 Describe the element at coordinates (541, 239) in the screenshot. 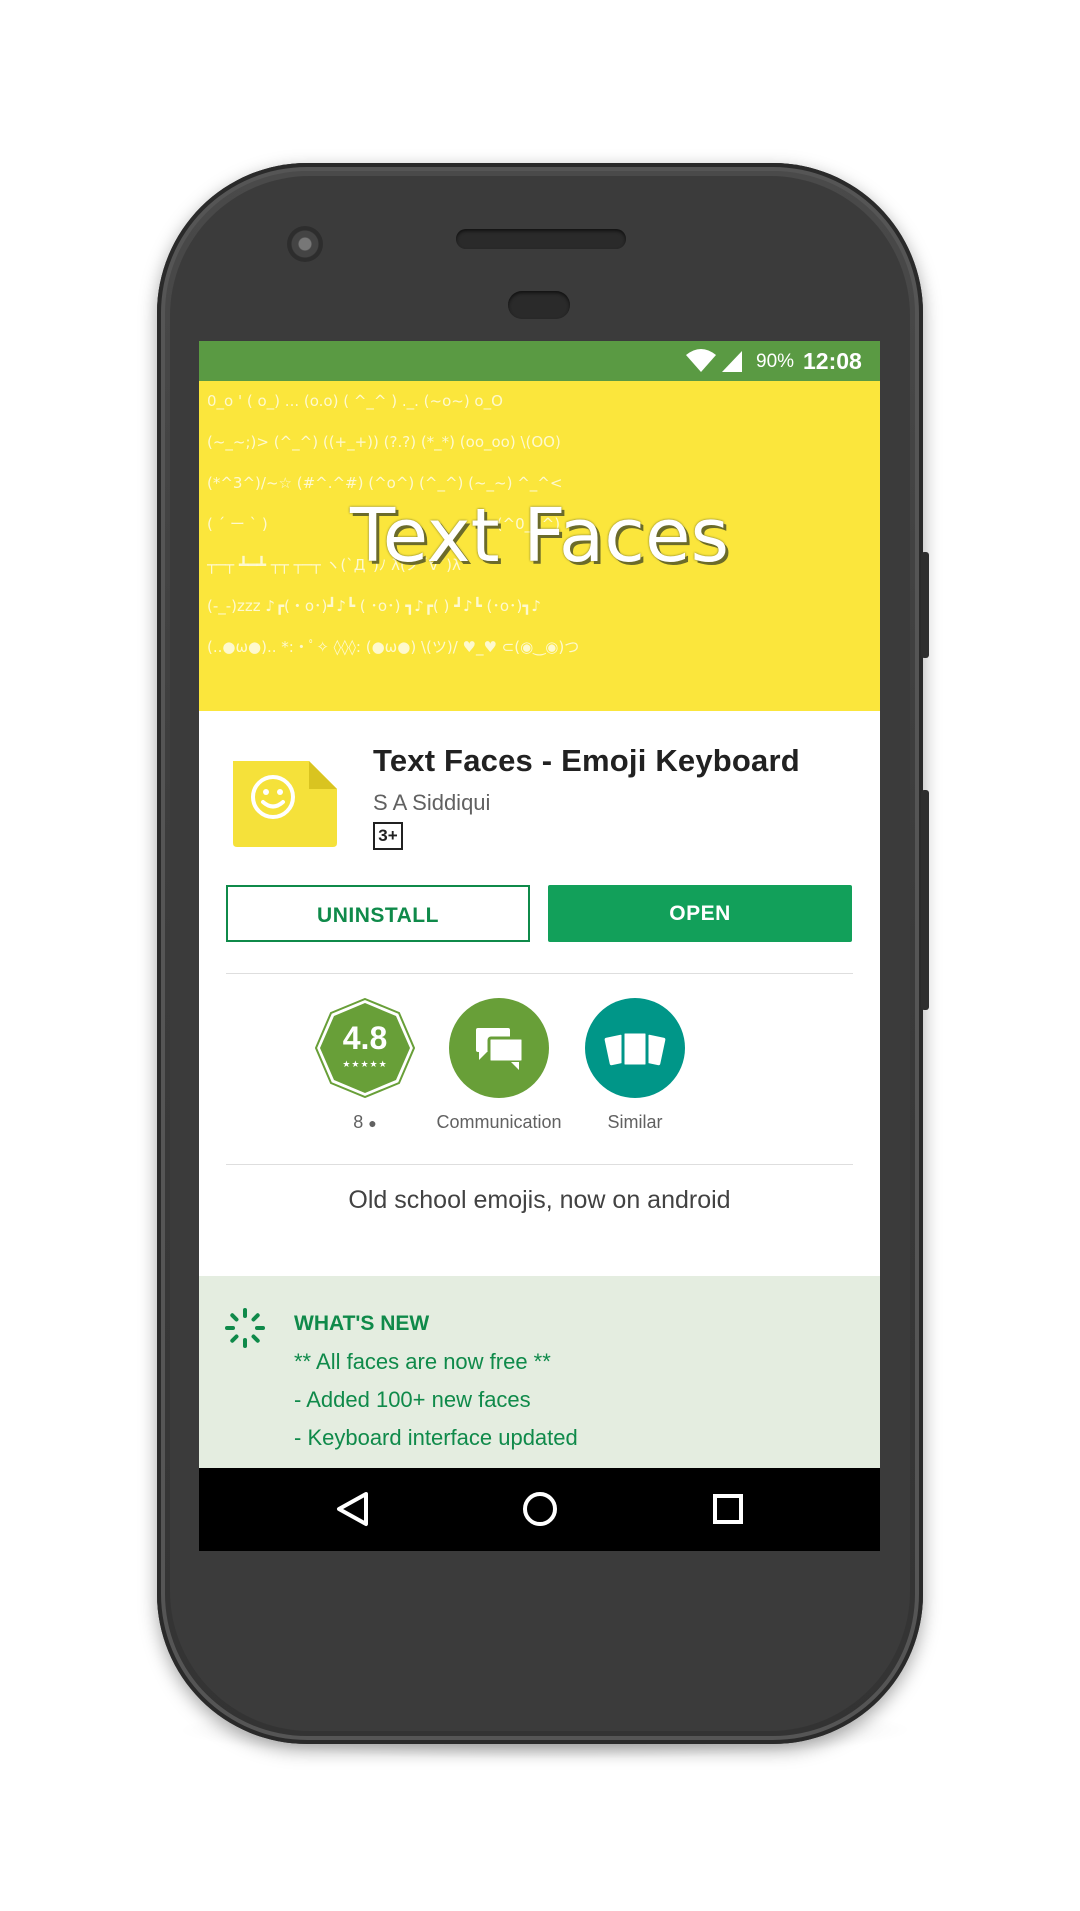

I see `speaker-grille` at that location.